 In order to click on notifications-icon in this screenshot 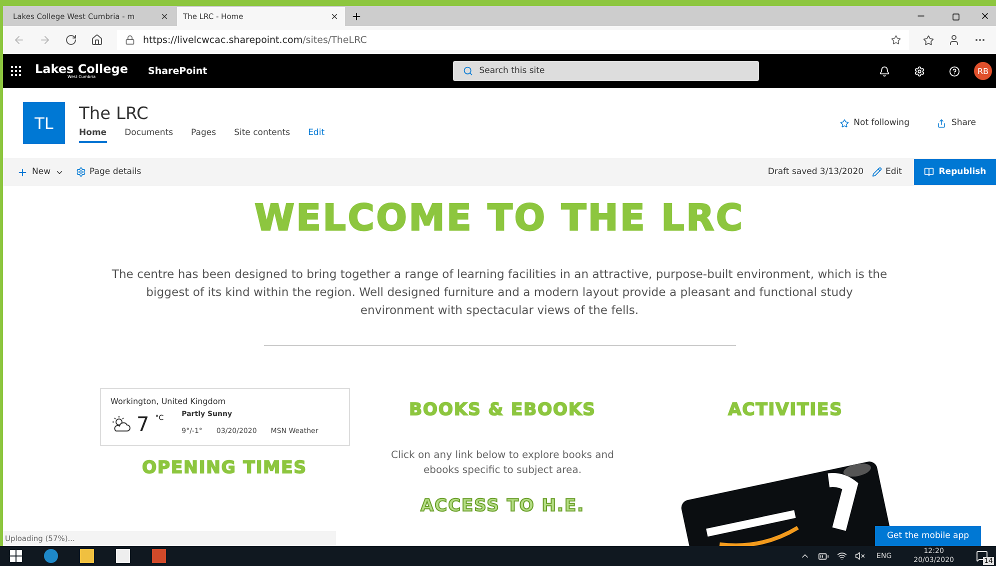, I will do `click(884, 71)`.